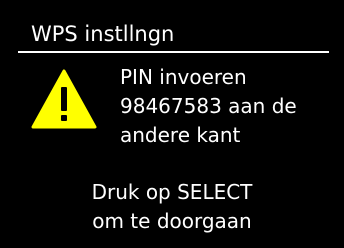 The width and height of the screenshot is (344, 248). Describe the element at coordinates (173, 52) in the screenshot. I see `title-divider` at that location.